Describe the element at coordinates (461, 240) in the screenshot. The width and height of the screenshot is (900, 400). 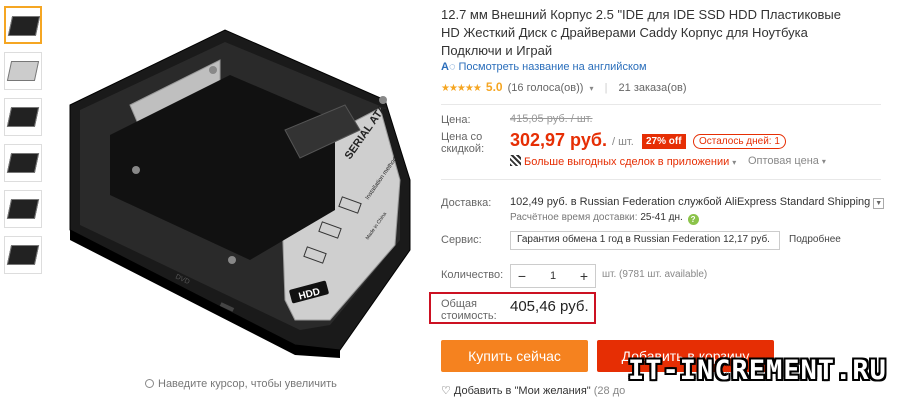
I see `service-label: Сервис:` at that location.